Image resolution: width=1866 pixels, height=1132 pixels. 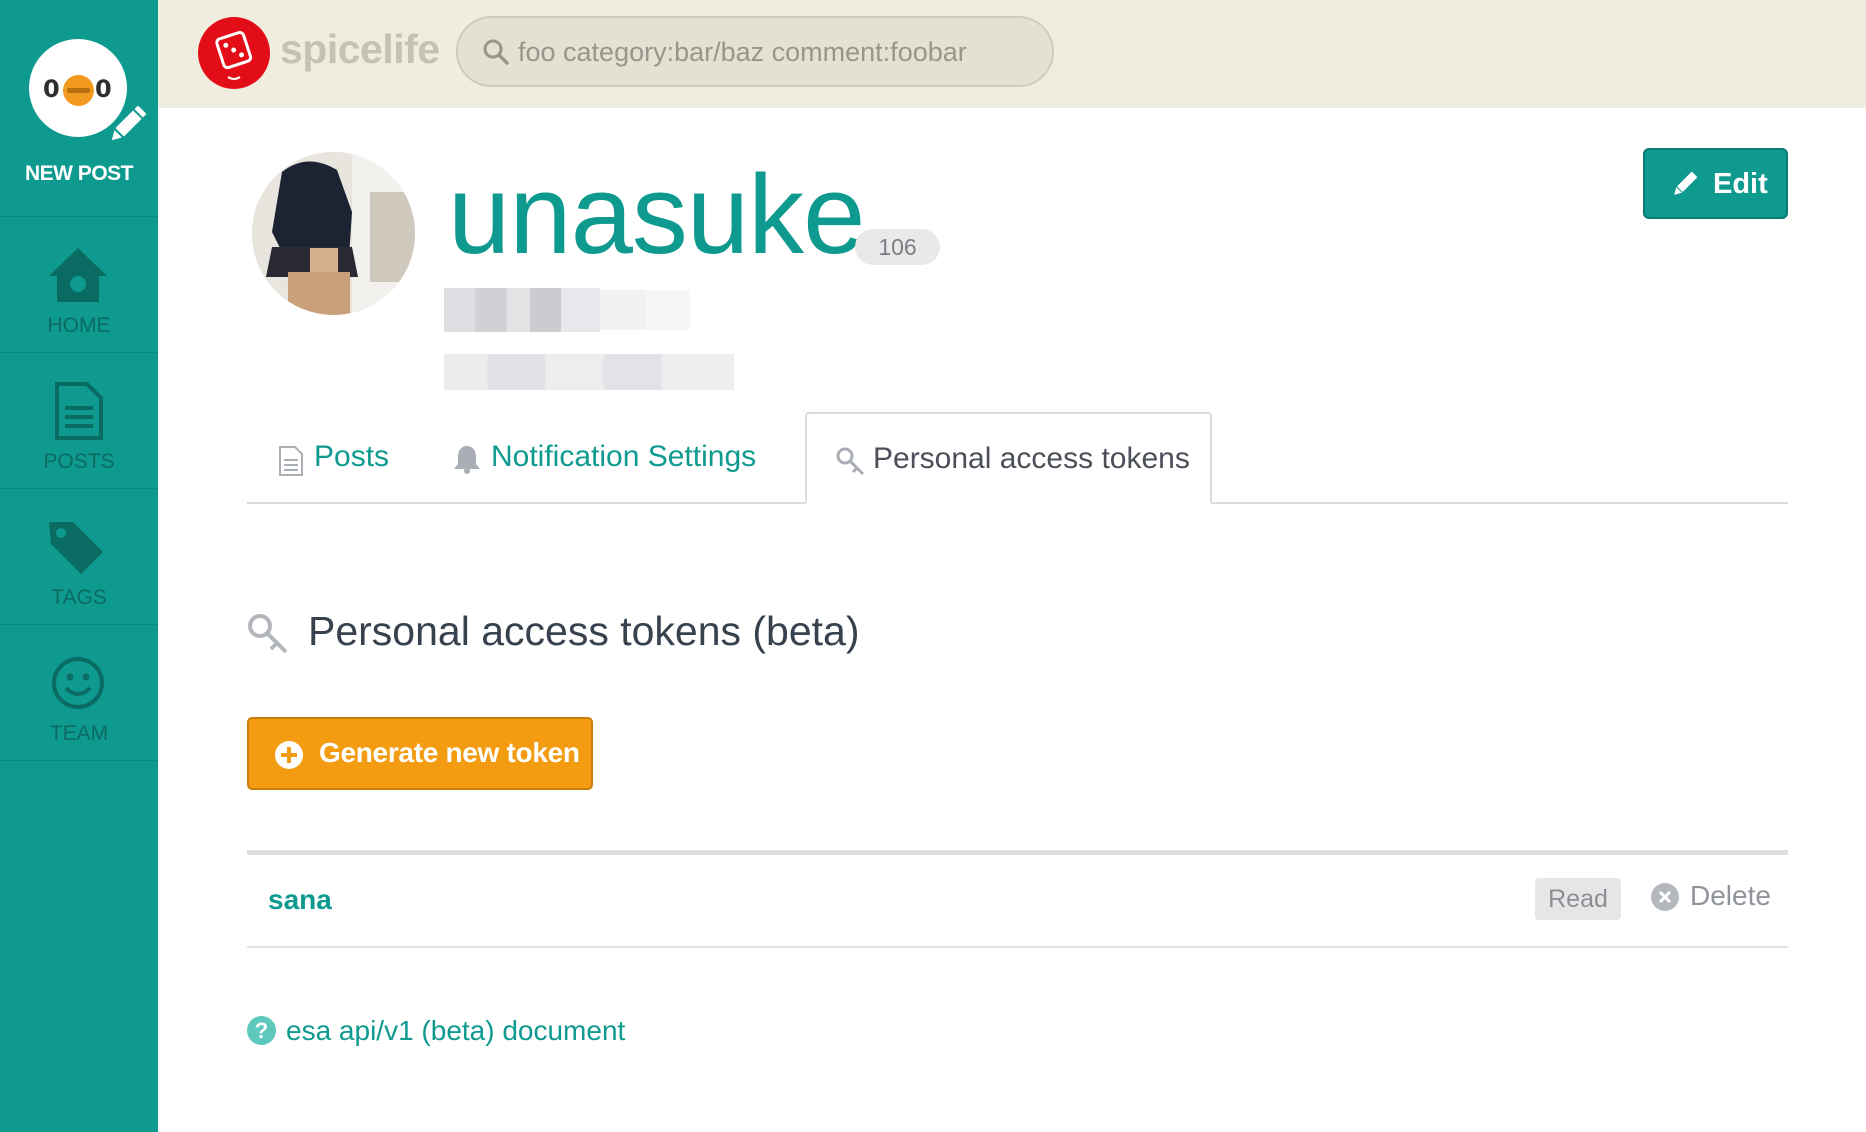 I want to click on generate-new-token-button: Generate new token, so click(x=420, y=753).